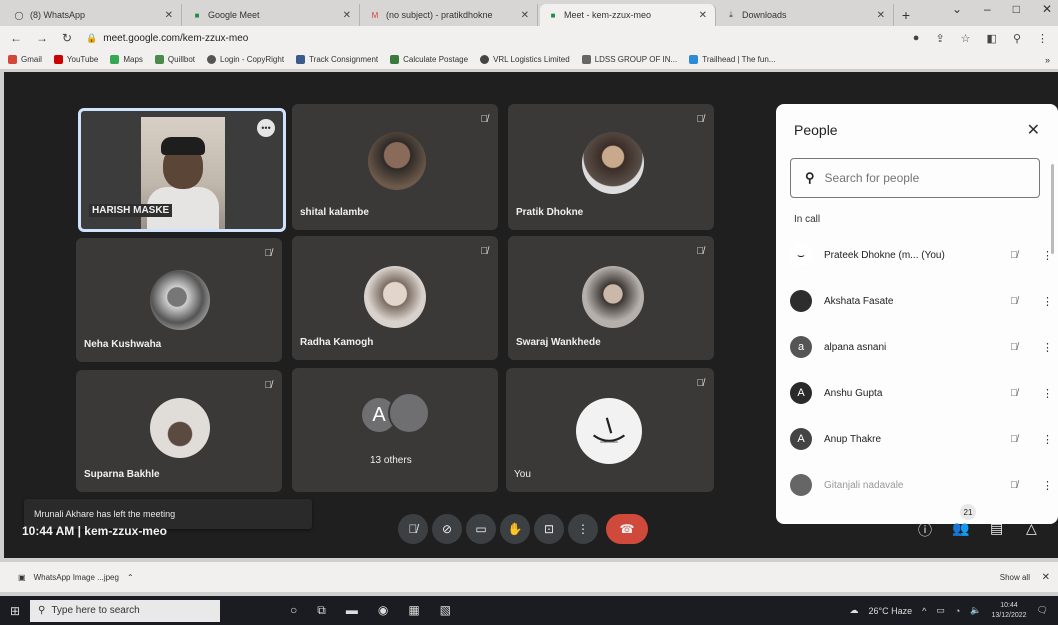 The height and width of the screenshot is (625, 1058). Describe the element at coordinates (125, 610) in the screenshot. I see `taskbar-search: ⚲ Type here to search` at that location.